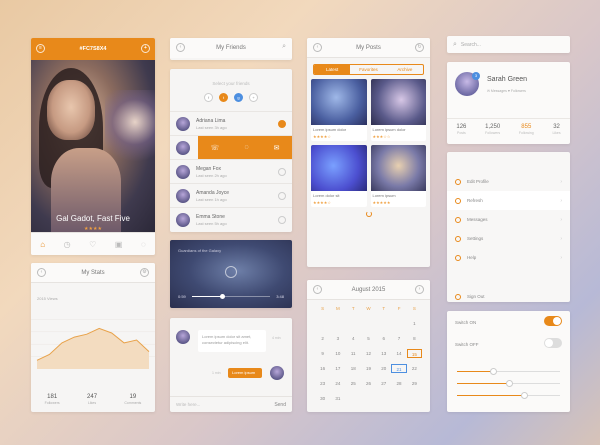 The width and height of the screenshot is (600, 445). I want to click on calendar-day: 31, so click(337, 398).